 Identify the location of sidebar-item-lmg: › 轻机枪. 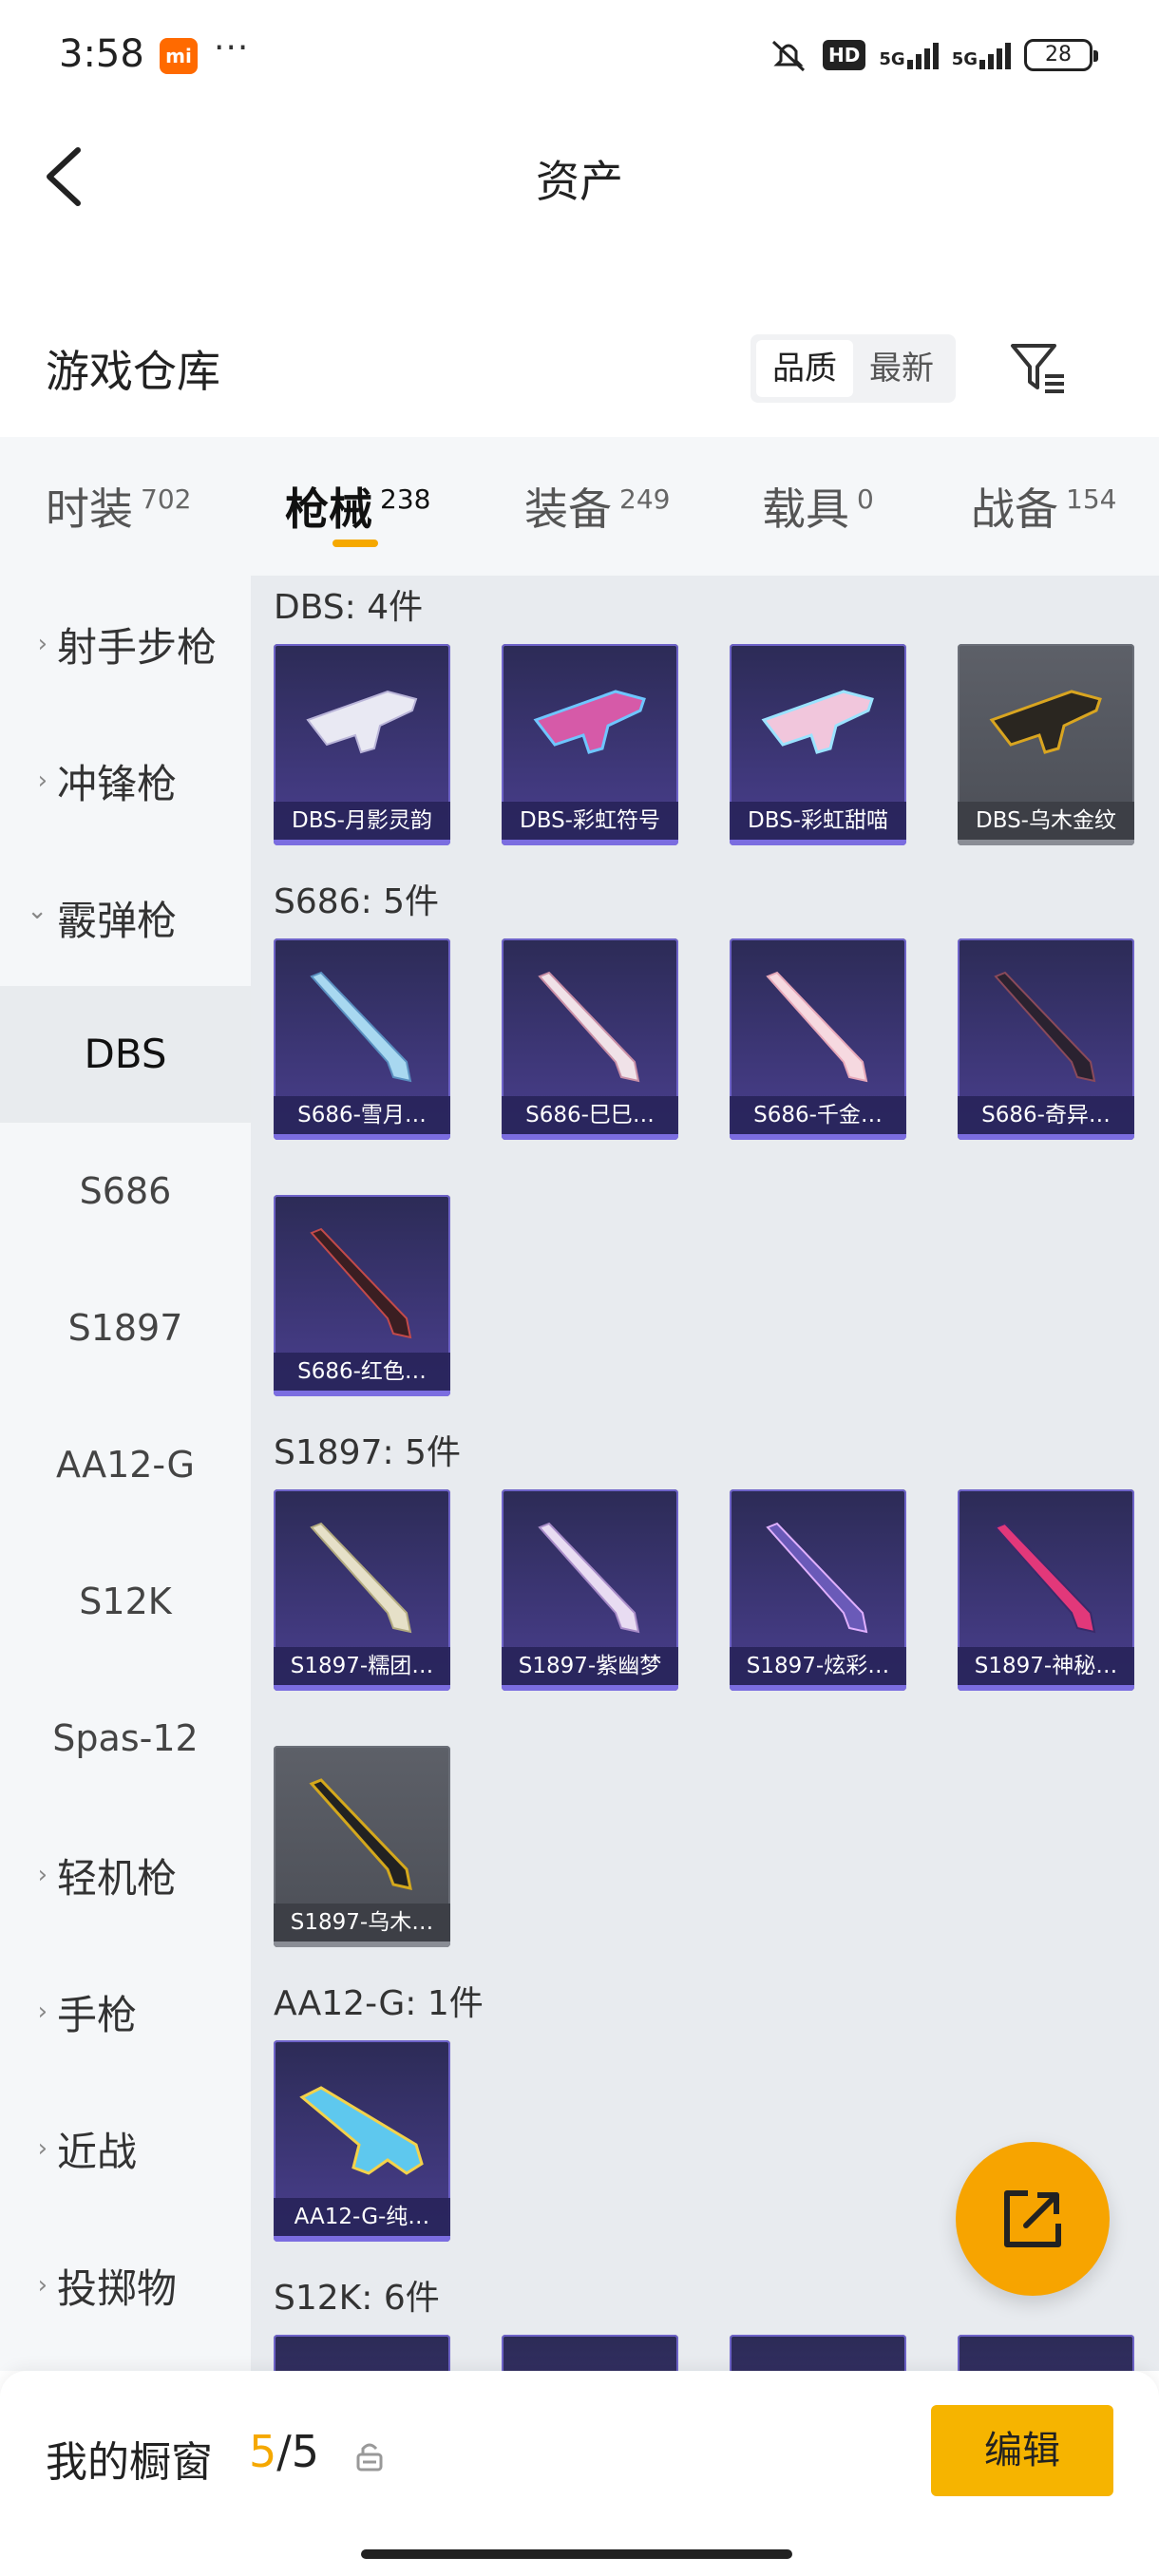
(125, 1875).